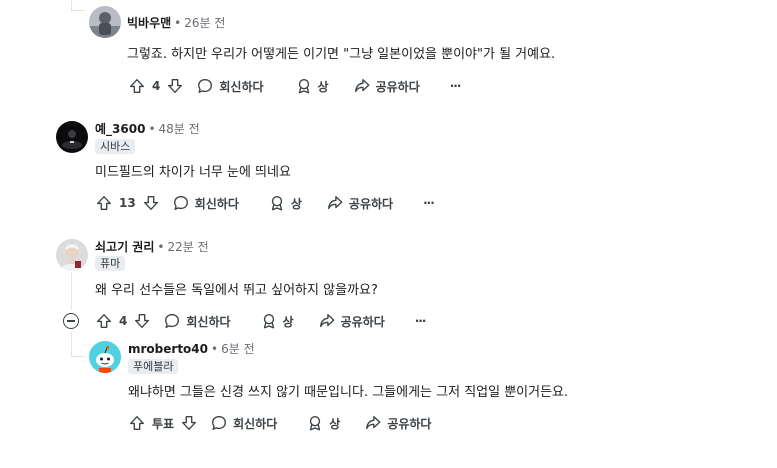  I want to click on vote-label: 투표, so click(163, 423).